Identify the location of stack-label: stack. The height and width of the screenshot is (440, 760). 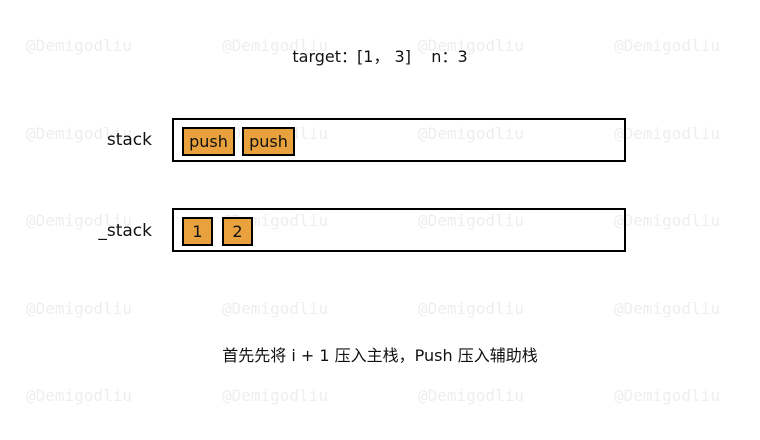
(129, 140).